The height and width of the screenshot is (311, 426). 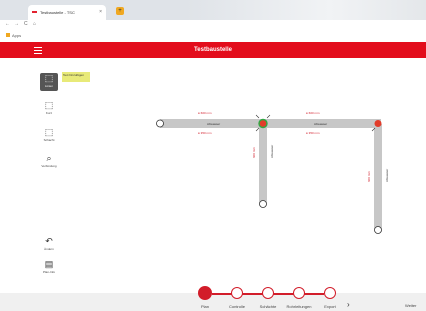 What do you see at coordinates (330, 293) in the screenshot?
I see `step-export` at bounding box center [330, 293].